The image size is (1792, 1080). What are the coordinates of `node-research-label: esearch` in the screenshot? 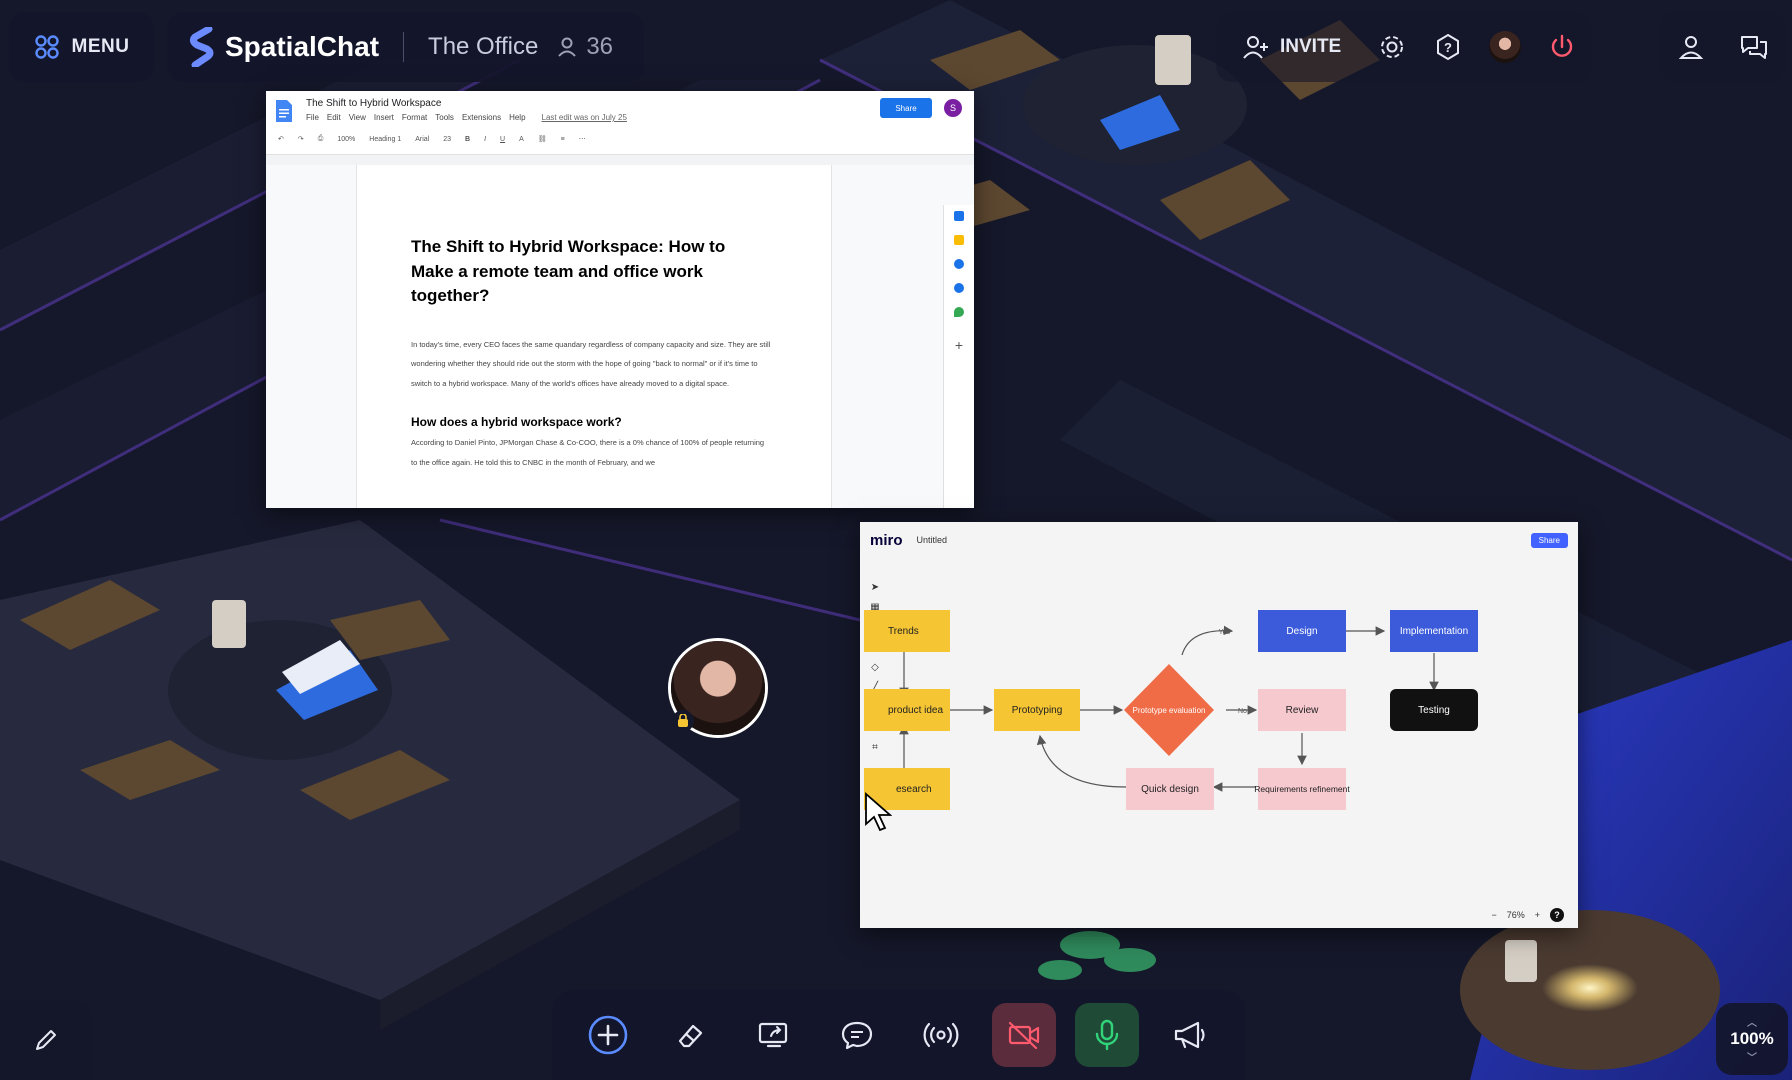 It's located at (914, 789).